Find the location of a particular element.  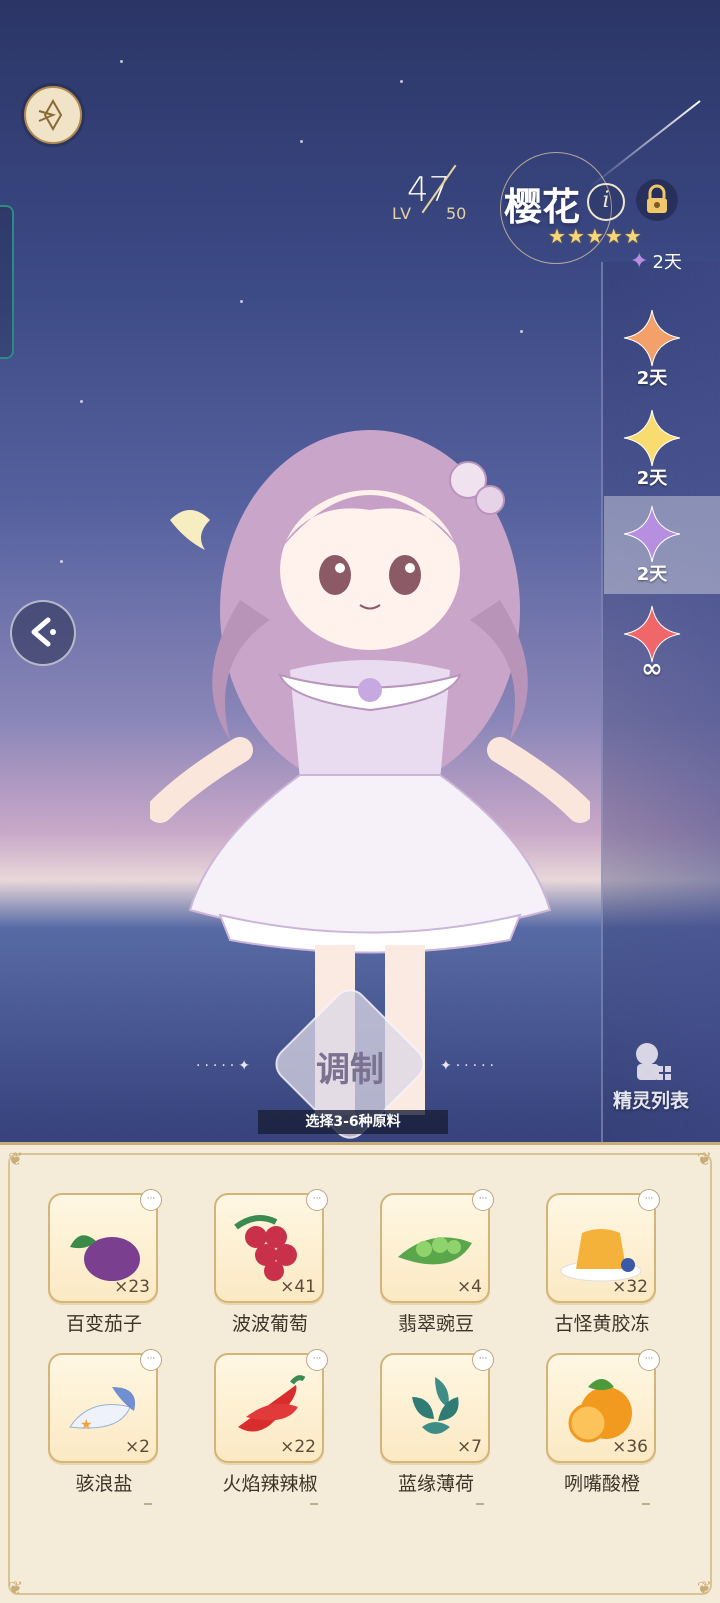

ingredient-item: ★ ×2 ··· 骇浪盐 is located at coordinates (105, 1422).